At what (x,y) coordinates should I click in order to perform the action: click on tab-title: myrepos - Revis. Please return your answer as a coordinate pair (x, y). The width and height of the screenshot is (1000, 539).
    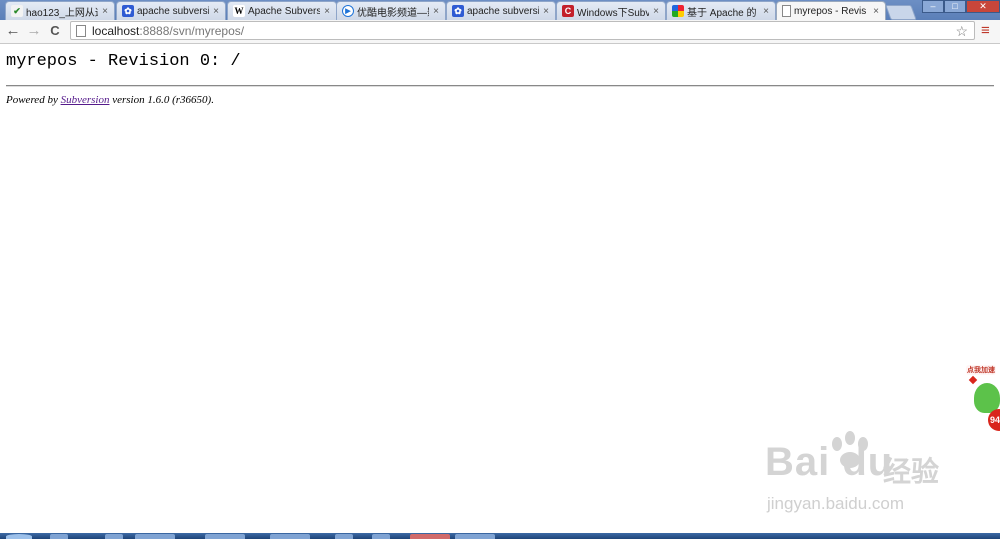
    Looking at the image, I should click on (830, 11).